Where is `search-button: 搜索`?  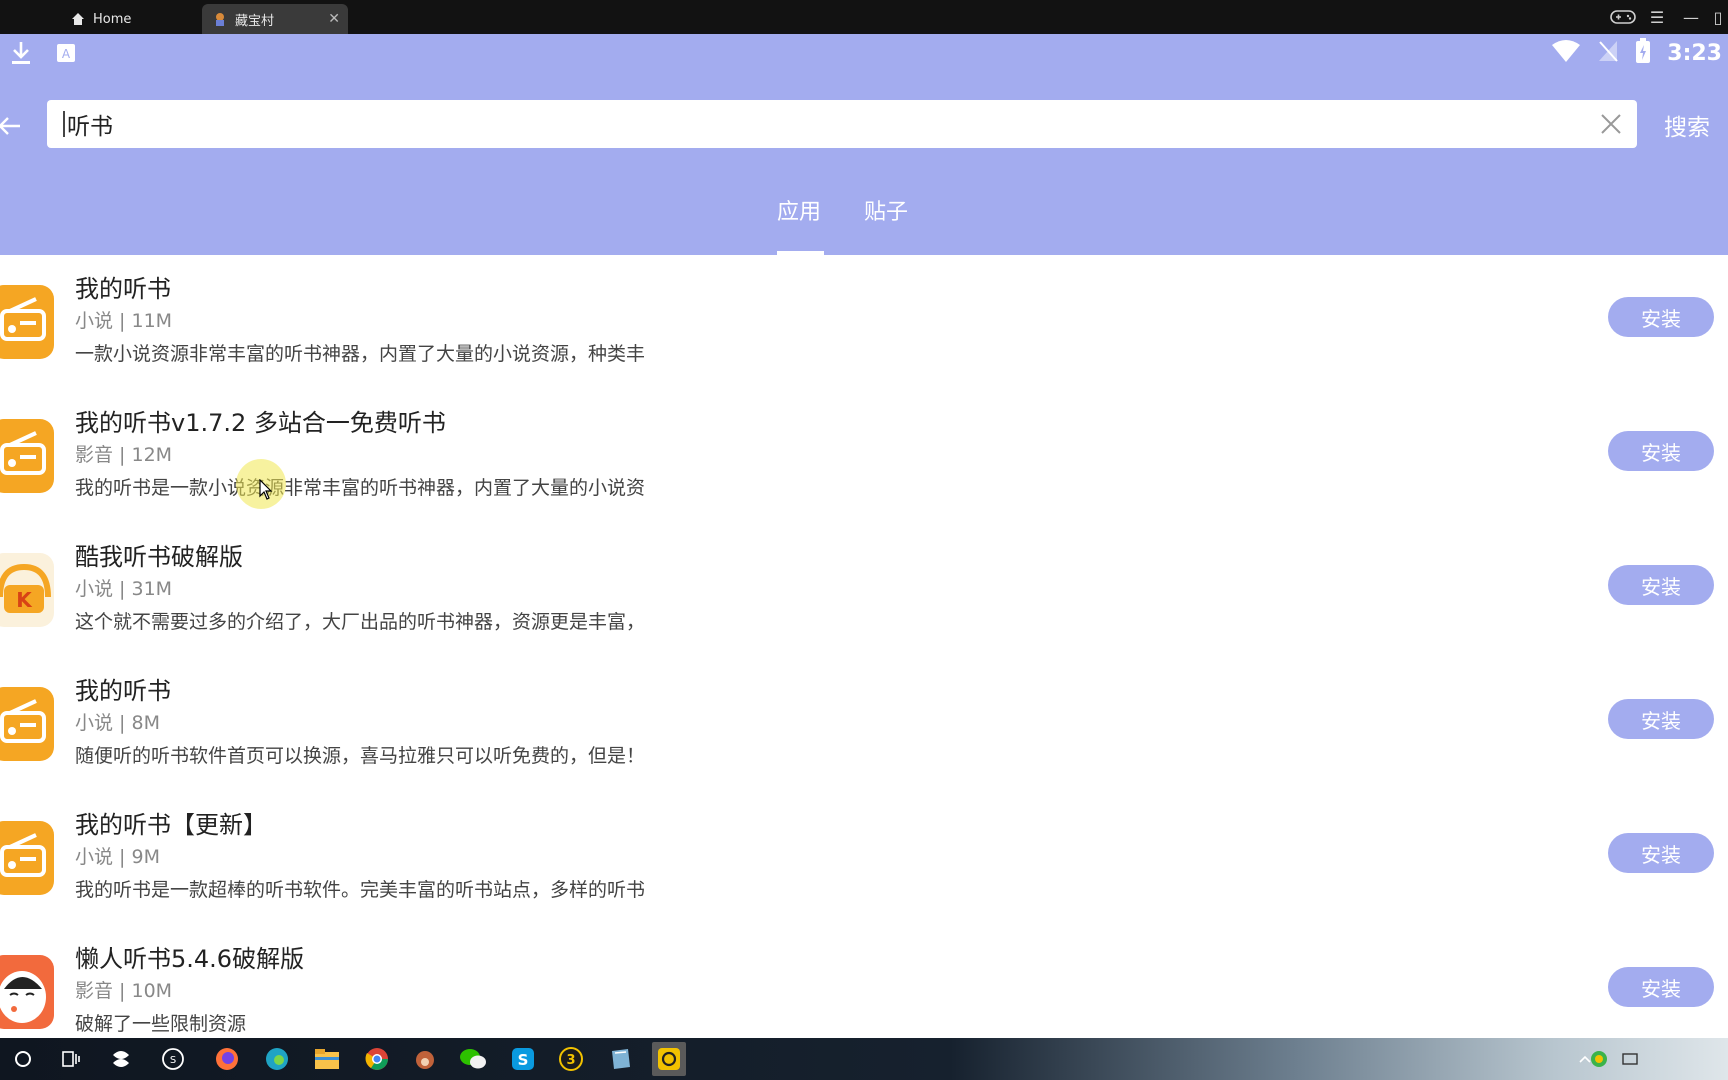 search-button: 搜索 is located at coordinates (1687, 125).